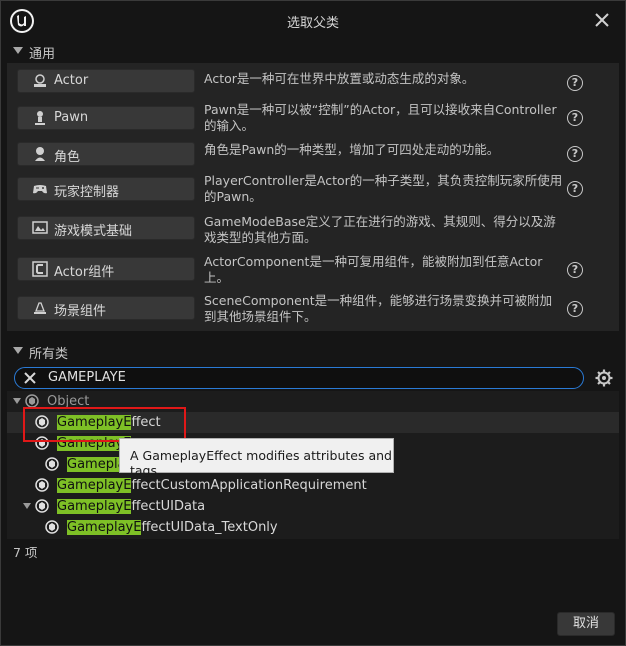 This screenshot has width=626, height=646. What do you see at coordinates (602, 20) in the screenshot?
I see `close-icon` at bounding box center [602, 20].